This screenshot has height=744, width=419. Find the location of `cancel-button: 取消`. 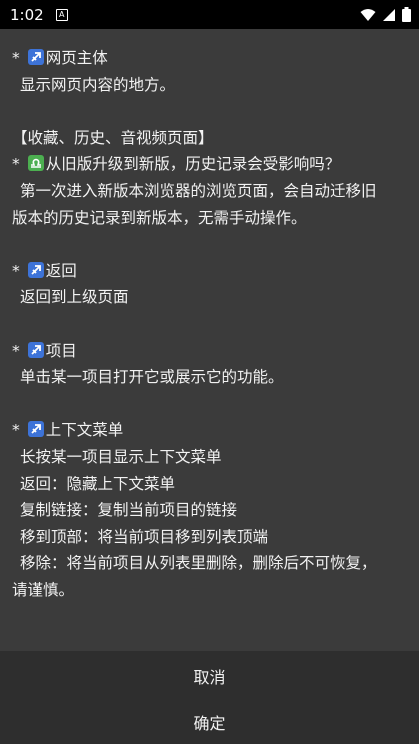

cancel-button: 取消 is located at coordinates (209, 676).